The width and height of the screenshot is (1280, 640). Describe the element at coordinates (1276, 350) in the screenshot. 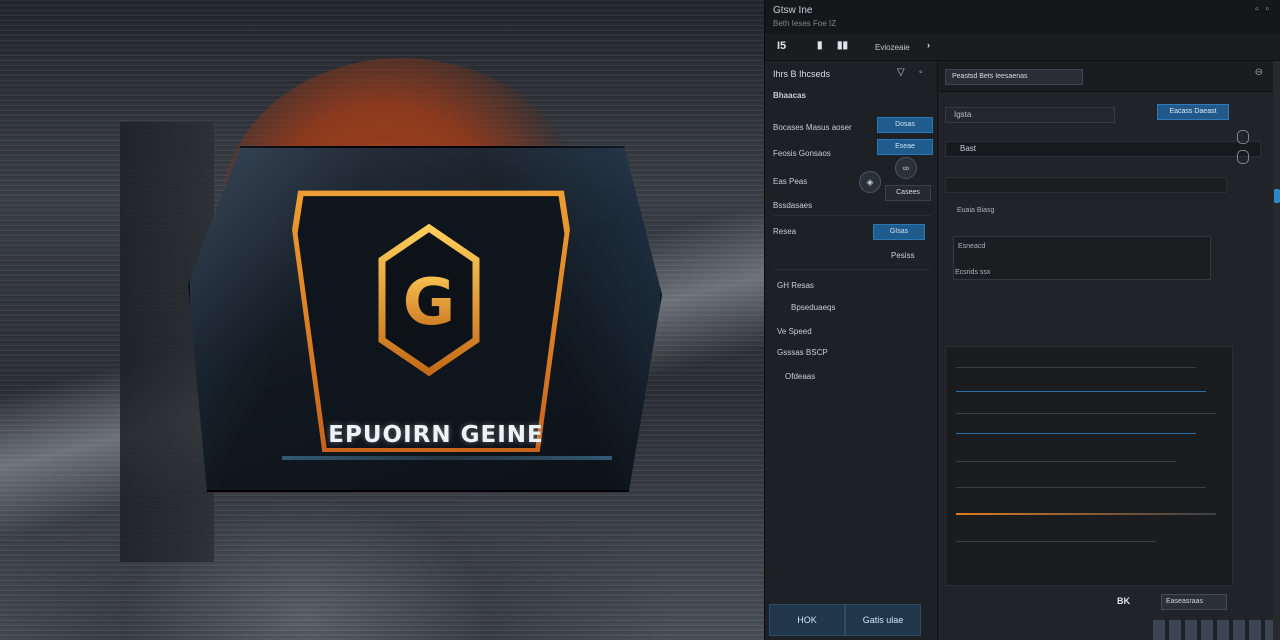

I see `right-toolstrip` at that location.